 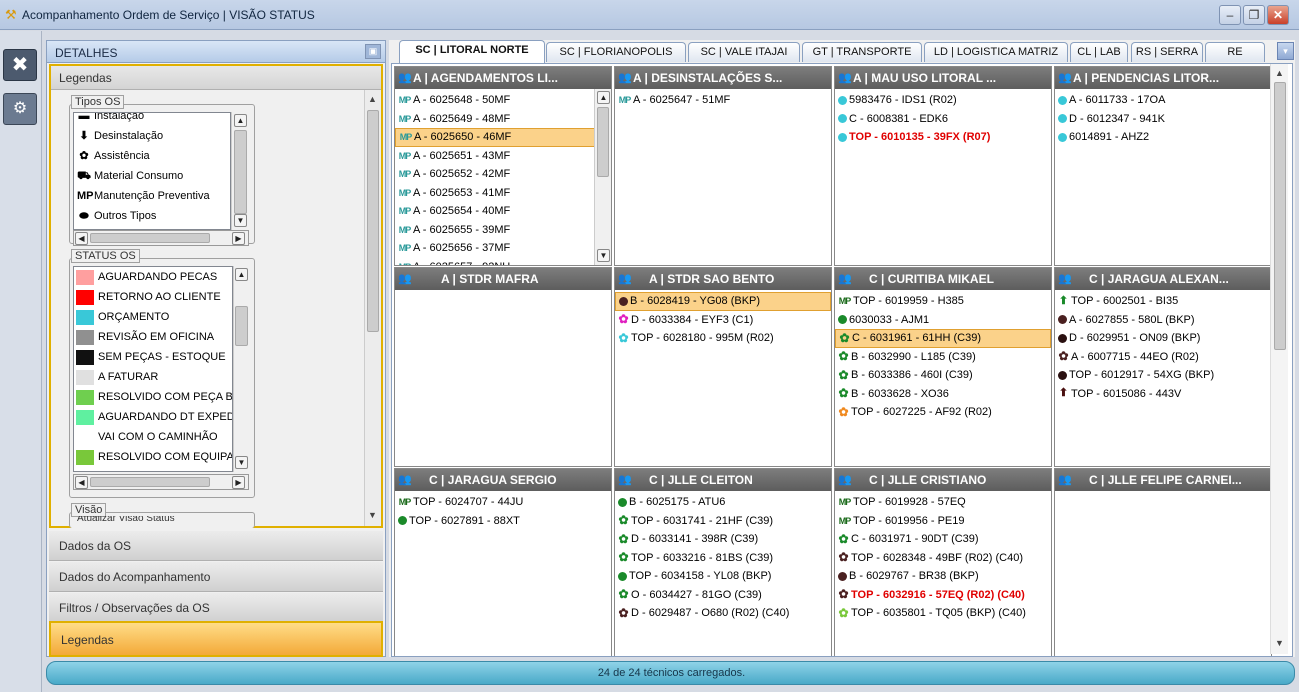 I want to click on os-item: ⬆ TOP - 6002501 - BI35, so click(x=1163, y=301).